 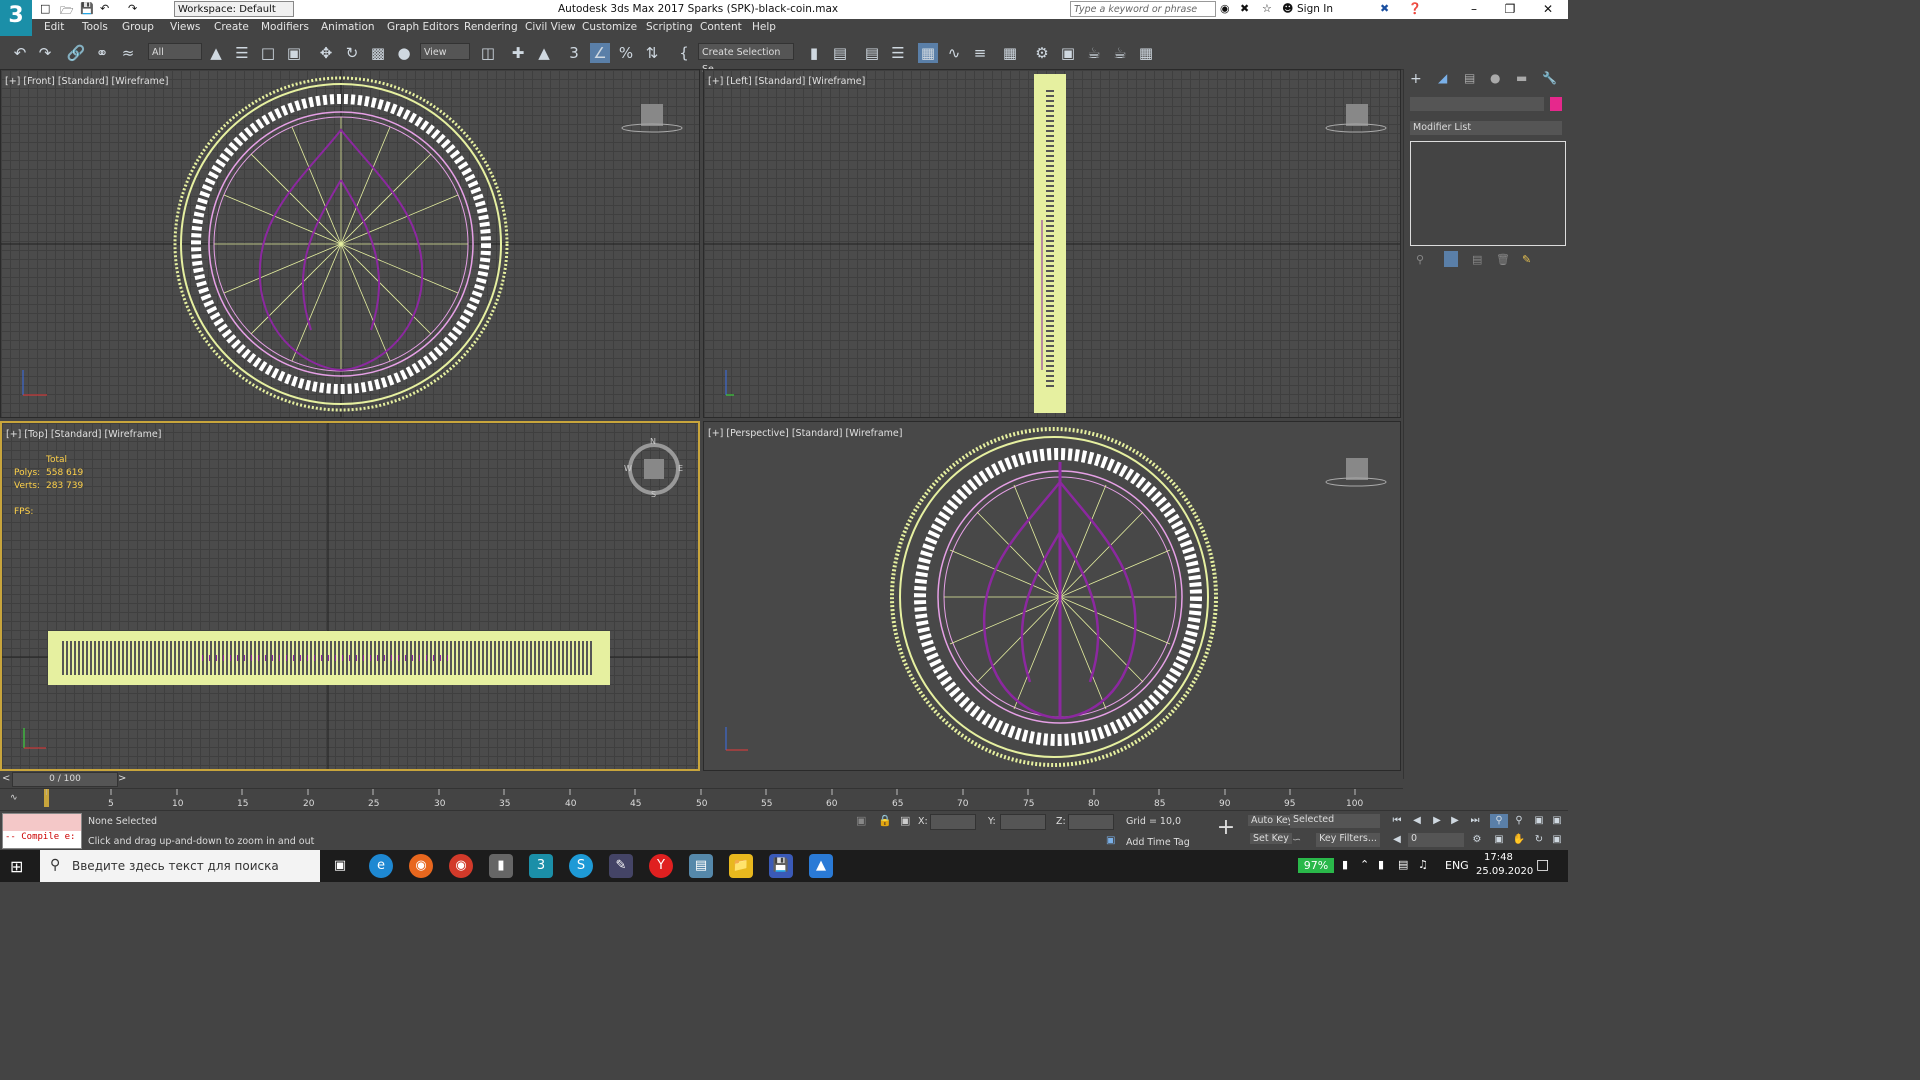 What do you see at coordinates (488, 53) in the screenshot?
I see `pivot-center-icon: ◫` at bounding box center [488, 53].